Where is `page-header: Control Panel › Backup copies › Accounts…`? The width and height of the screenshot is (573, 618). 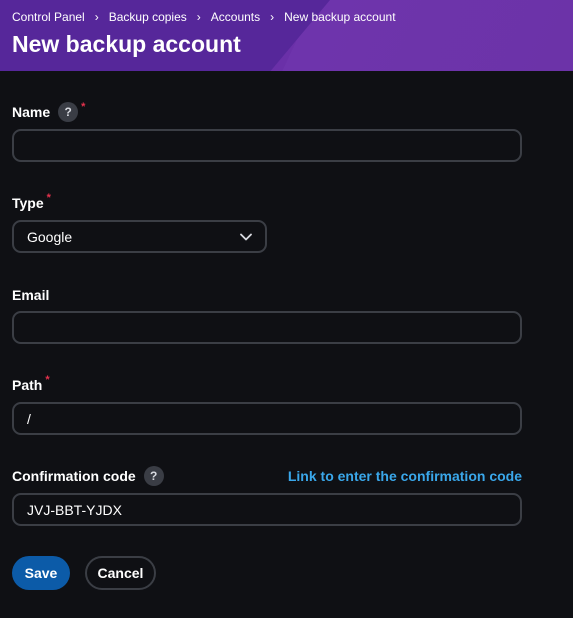
page-header: Control Panel › Backup copies › Accounts… is located at coordinates (286, 35).